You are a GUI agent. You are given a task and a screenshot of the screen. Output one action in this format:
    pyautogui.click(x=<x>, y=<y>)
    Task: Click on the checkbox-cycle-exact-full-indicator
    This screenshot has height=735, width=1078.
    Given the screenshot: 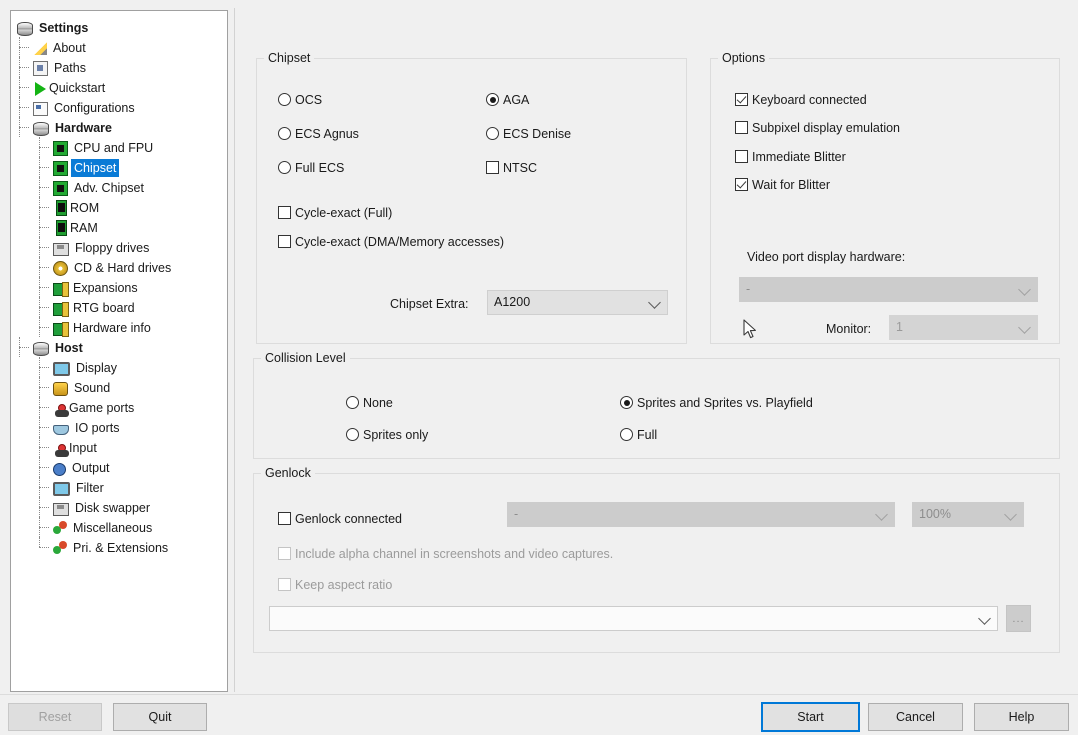 What is the action you would take?
    pyautogui.click(x=284, y=212)
    